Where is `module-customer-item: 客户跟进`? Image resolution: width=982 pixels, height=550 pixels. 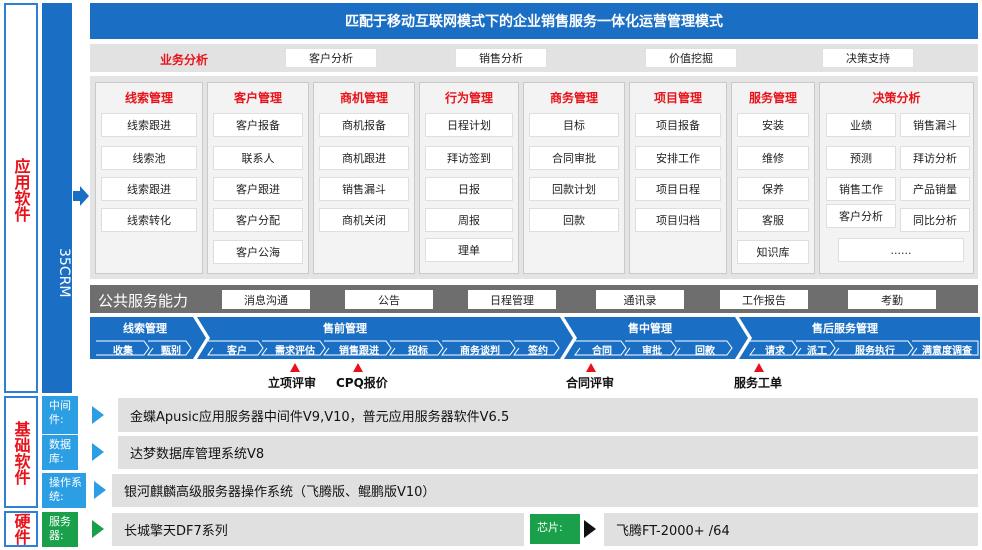
module-customer-item: 客户跟进 is located at coordinates (258, 189).